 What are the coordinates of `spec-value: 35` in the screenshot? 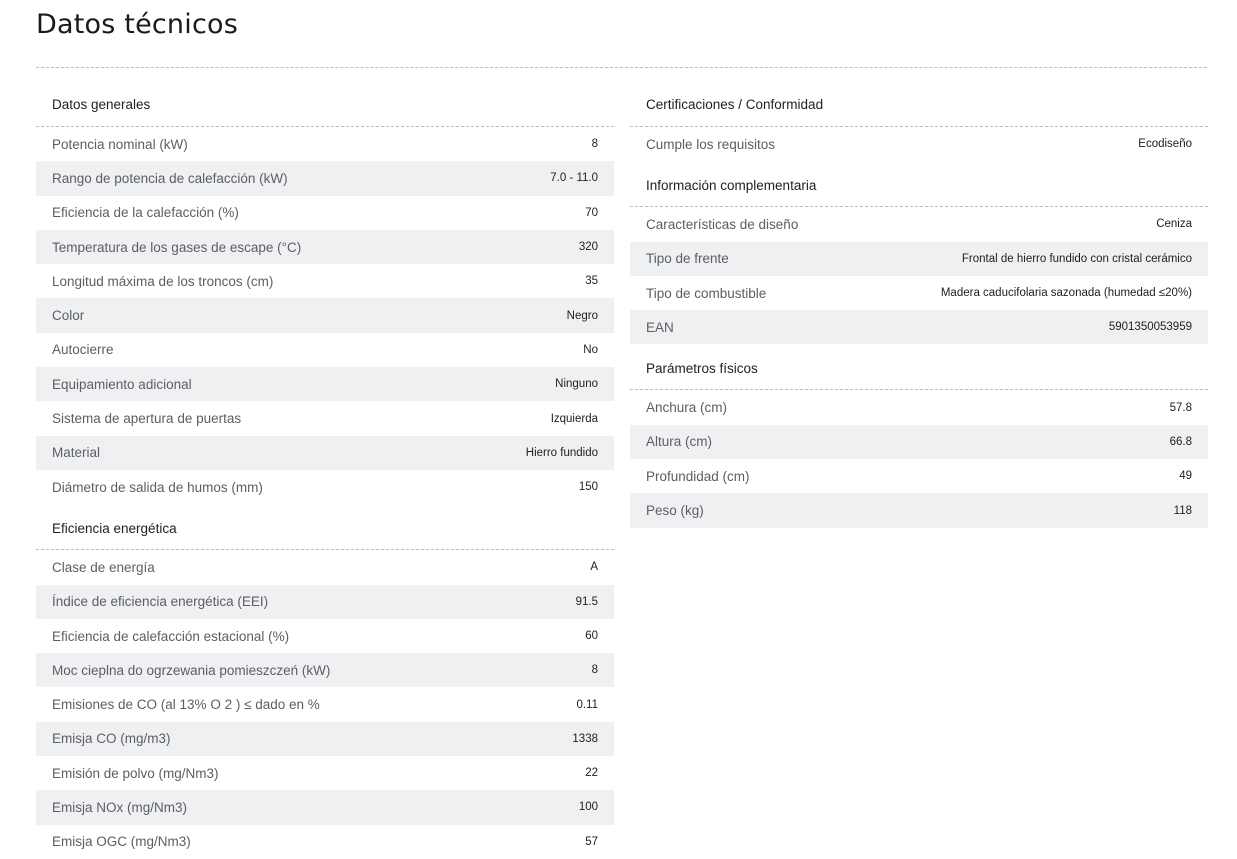 It's located at (591, 281).